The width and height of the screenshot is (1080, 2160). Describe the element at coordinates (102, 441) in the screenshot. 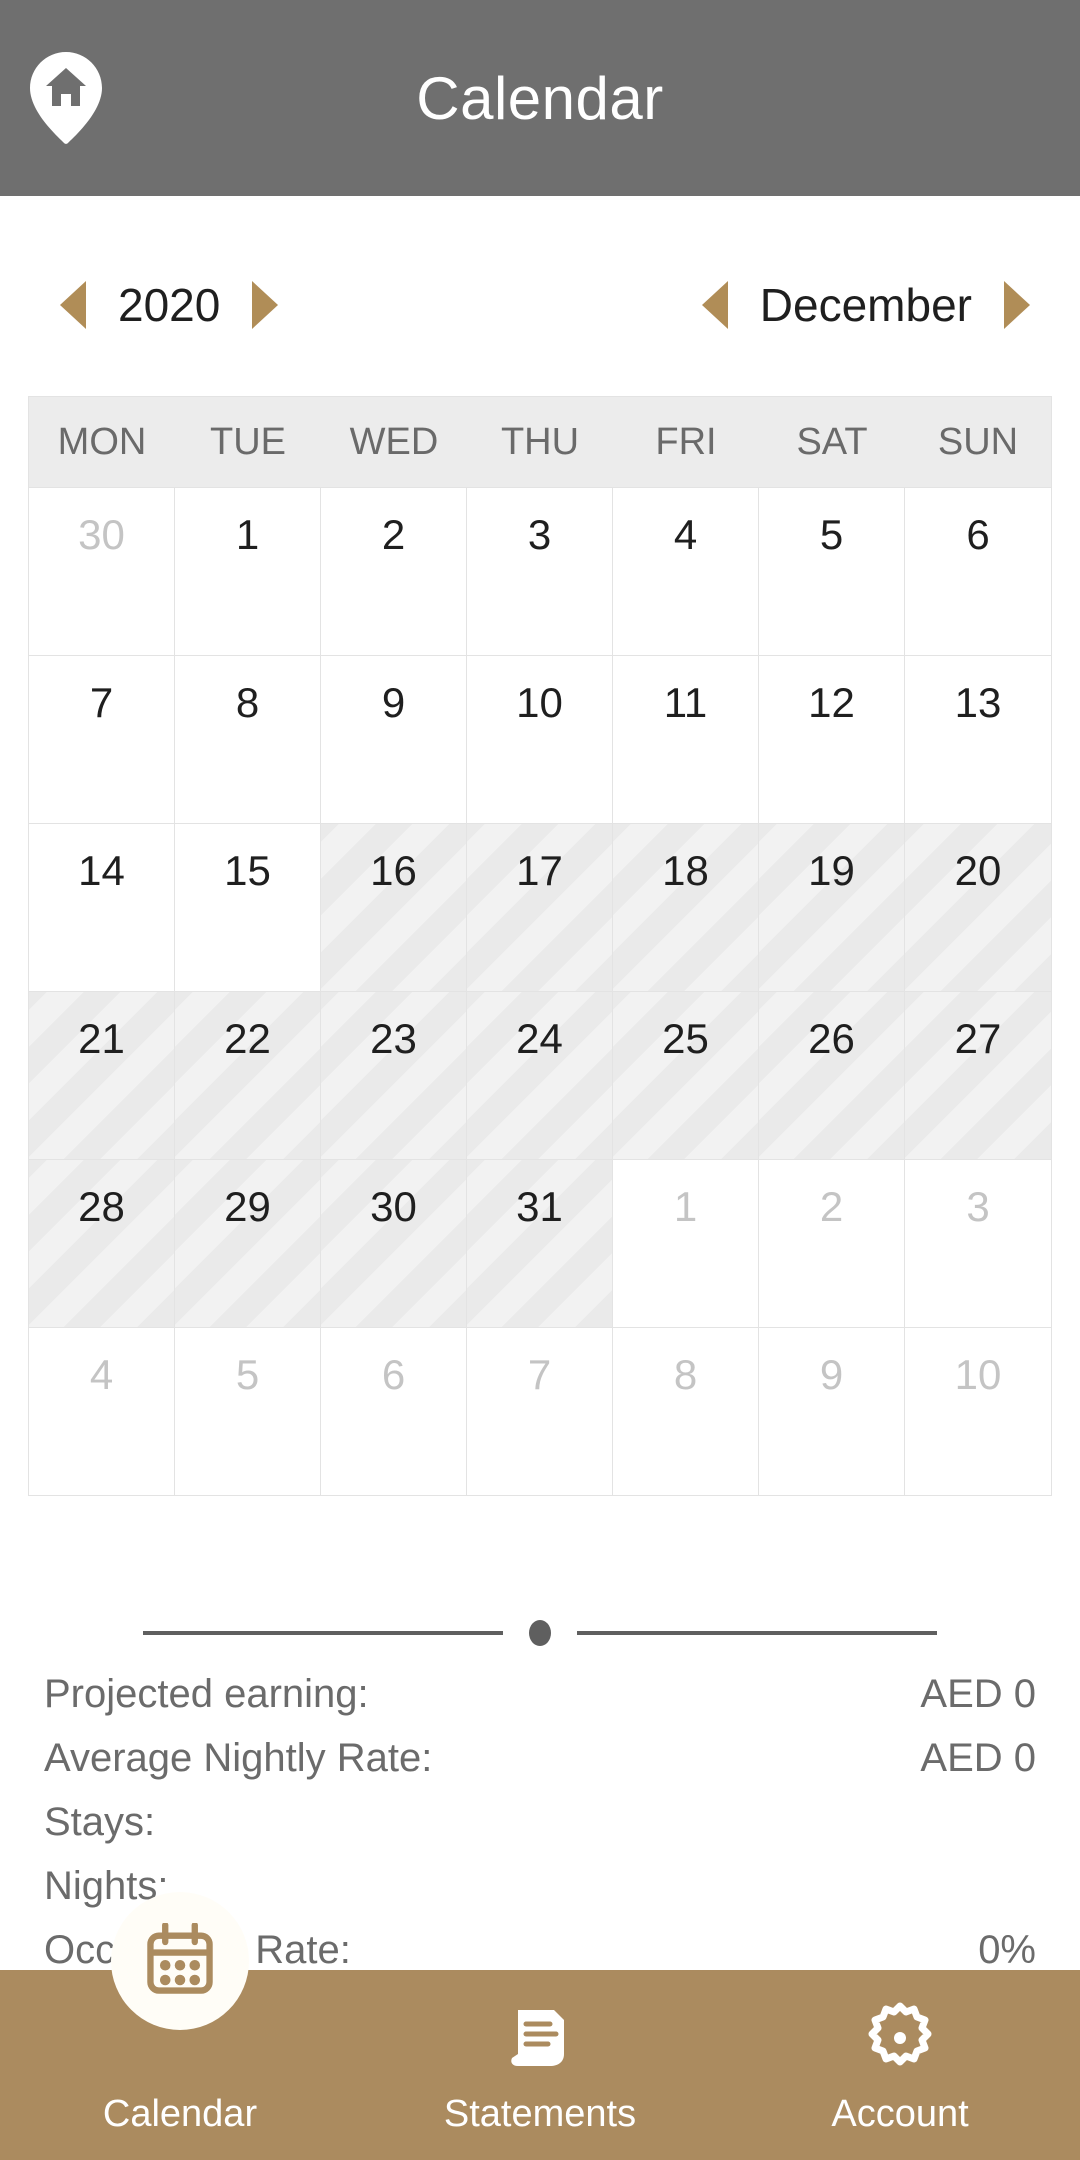

I see `weekday-label: MON` at that location.